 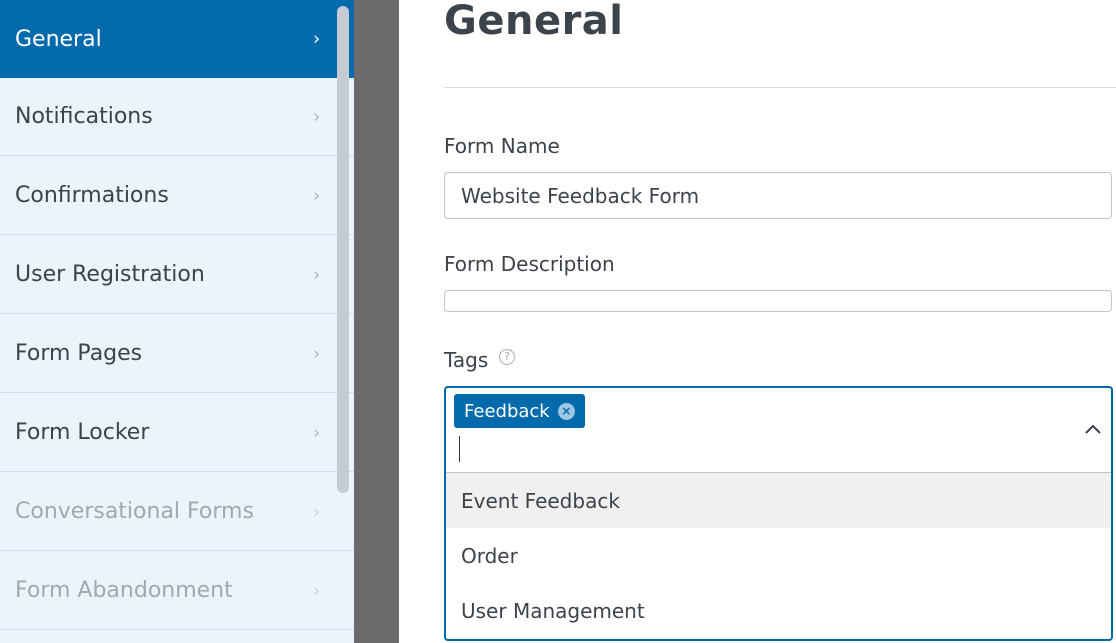 What do you see at coordinates (58, 39) in the screenshot?
I see `sidebar-item-label: General` at bounding box center [58, 39].